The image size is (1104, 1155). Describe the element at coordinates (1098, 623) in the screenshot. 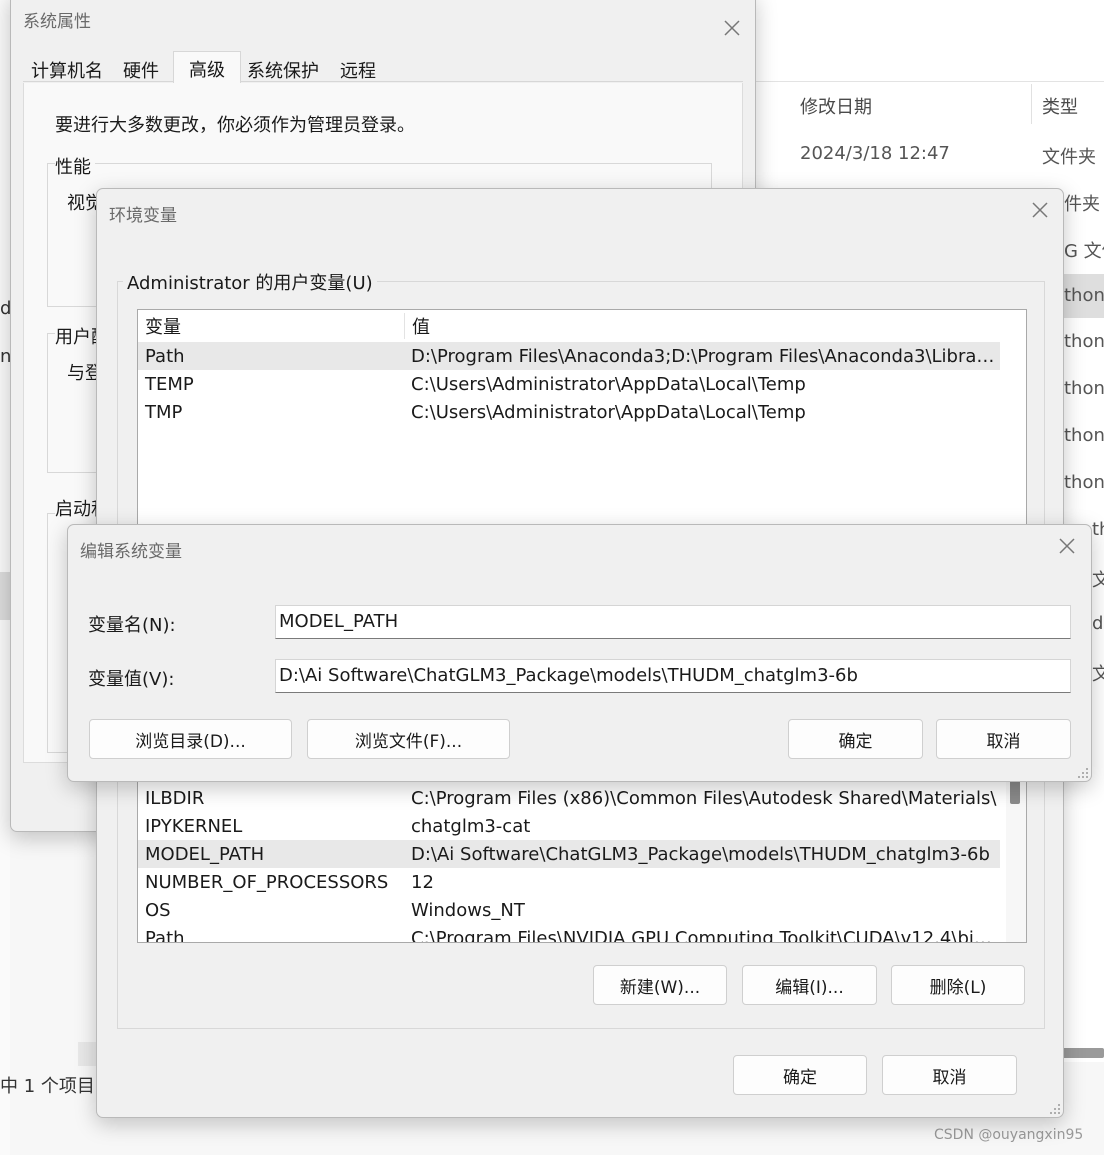

I see `file-row-type: do` at that location.